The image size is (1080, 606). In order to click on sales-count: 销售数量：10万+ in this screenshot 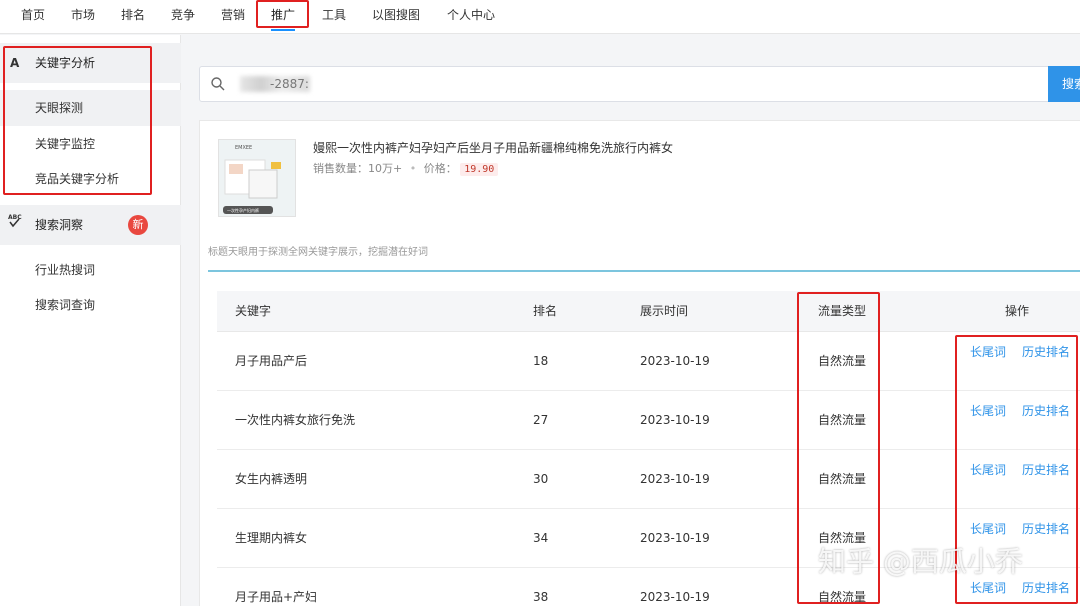, I will do `click(358, 168)`.